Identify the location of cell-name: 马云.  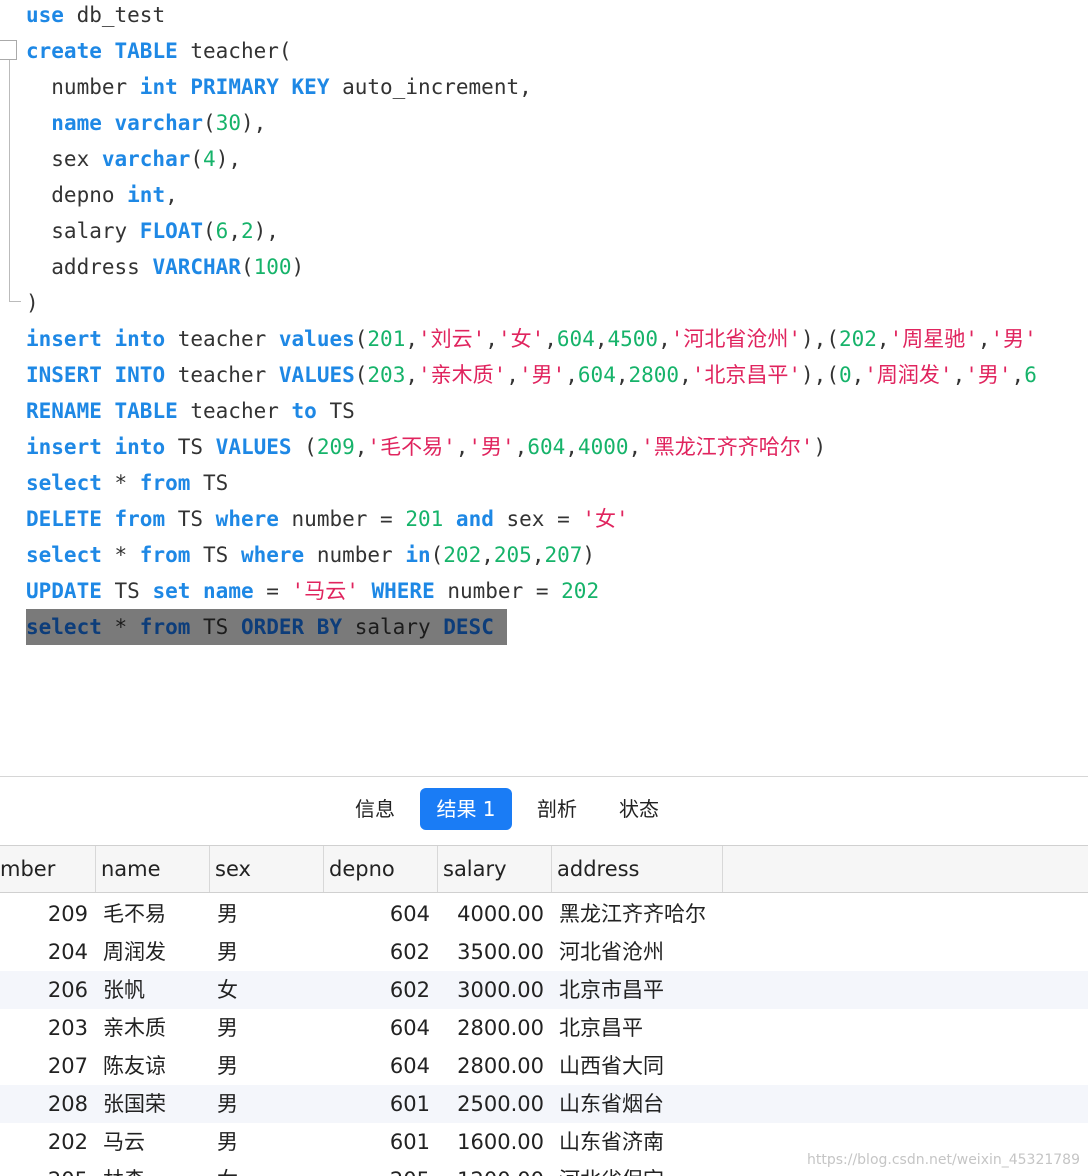
(153, 1142).